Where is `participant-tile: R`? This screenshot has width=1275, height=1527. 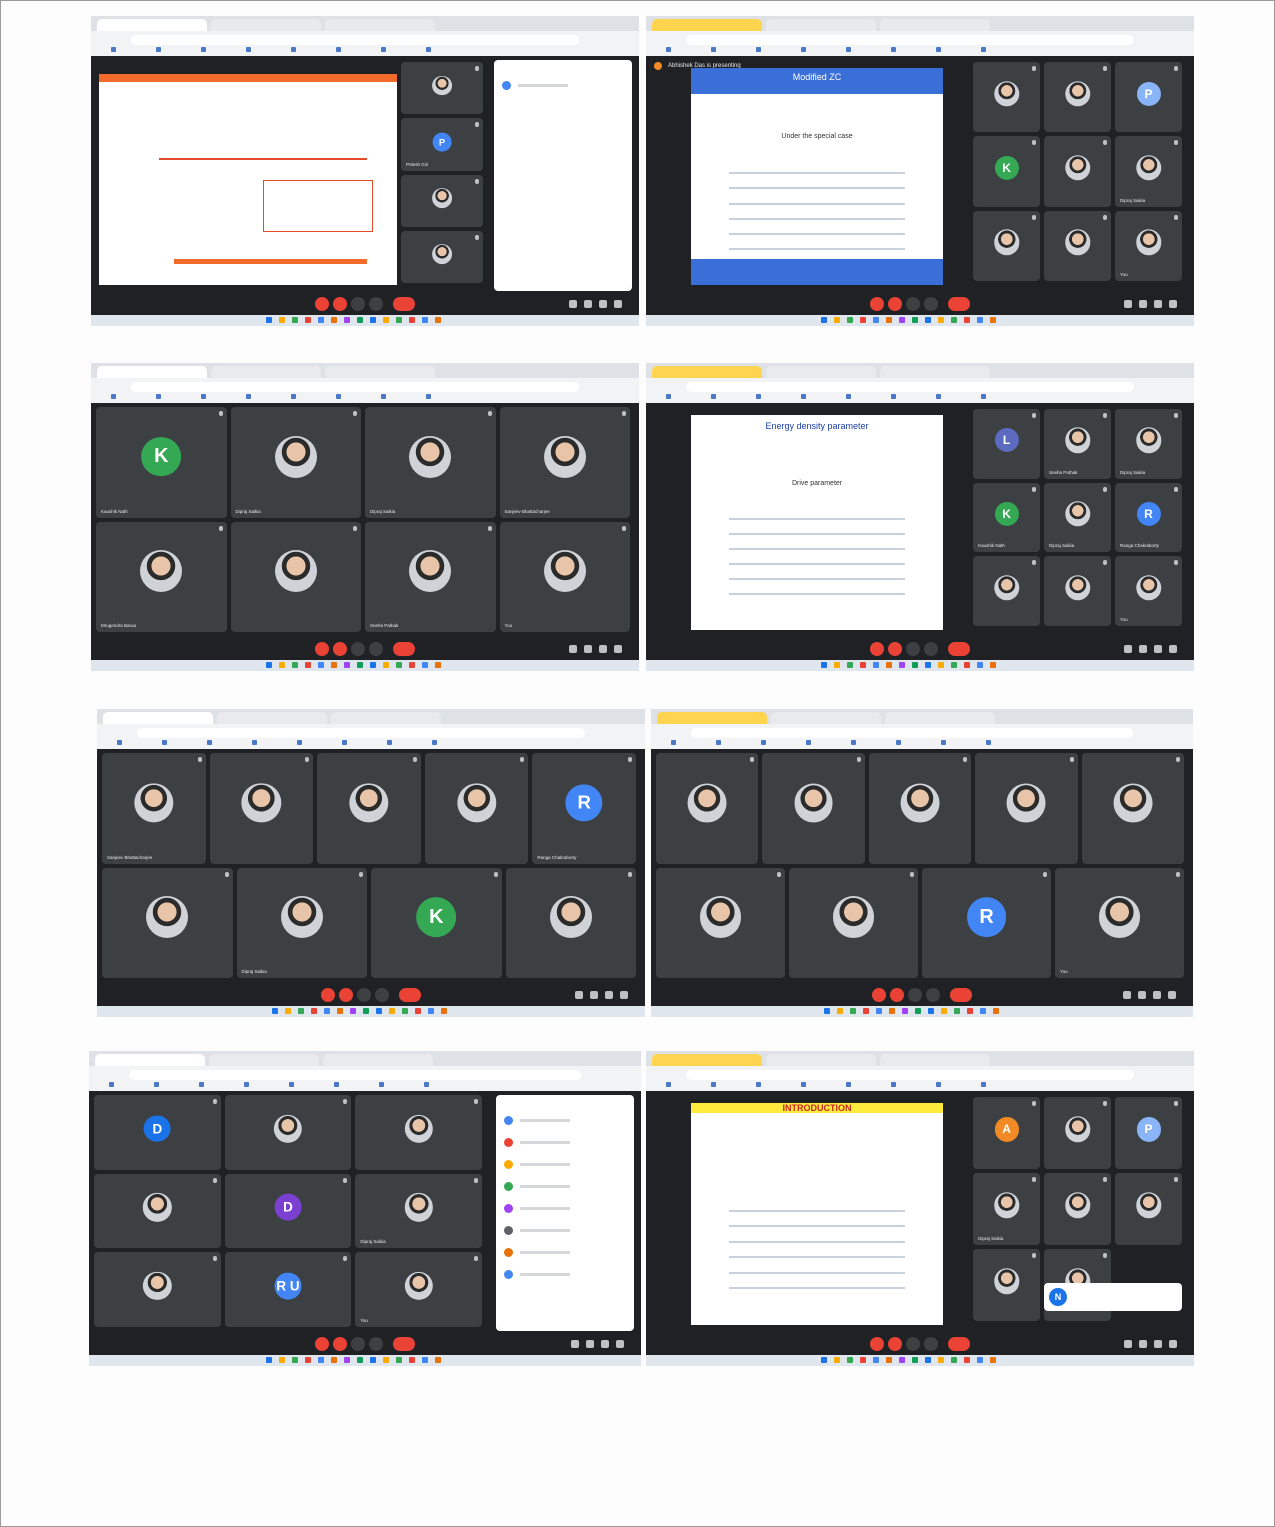 participant-tile: R is located at coordinates (986, 922).